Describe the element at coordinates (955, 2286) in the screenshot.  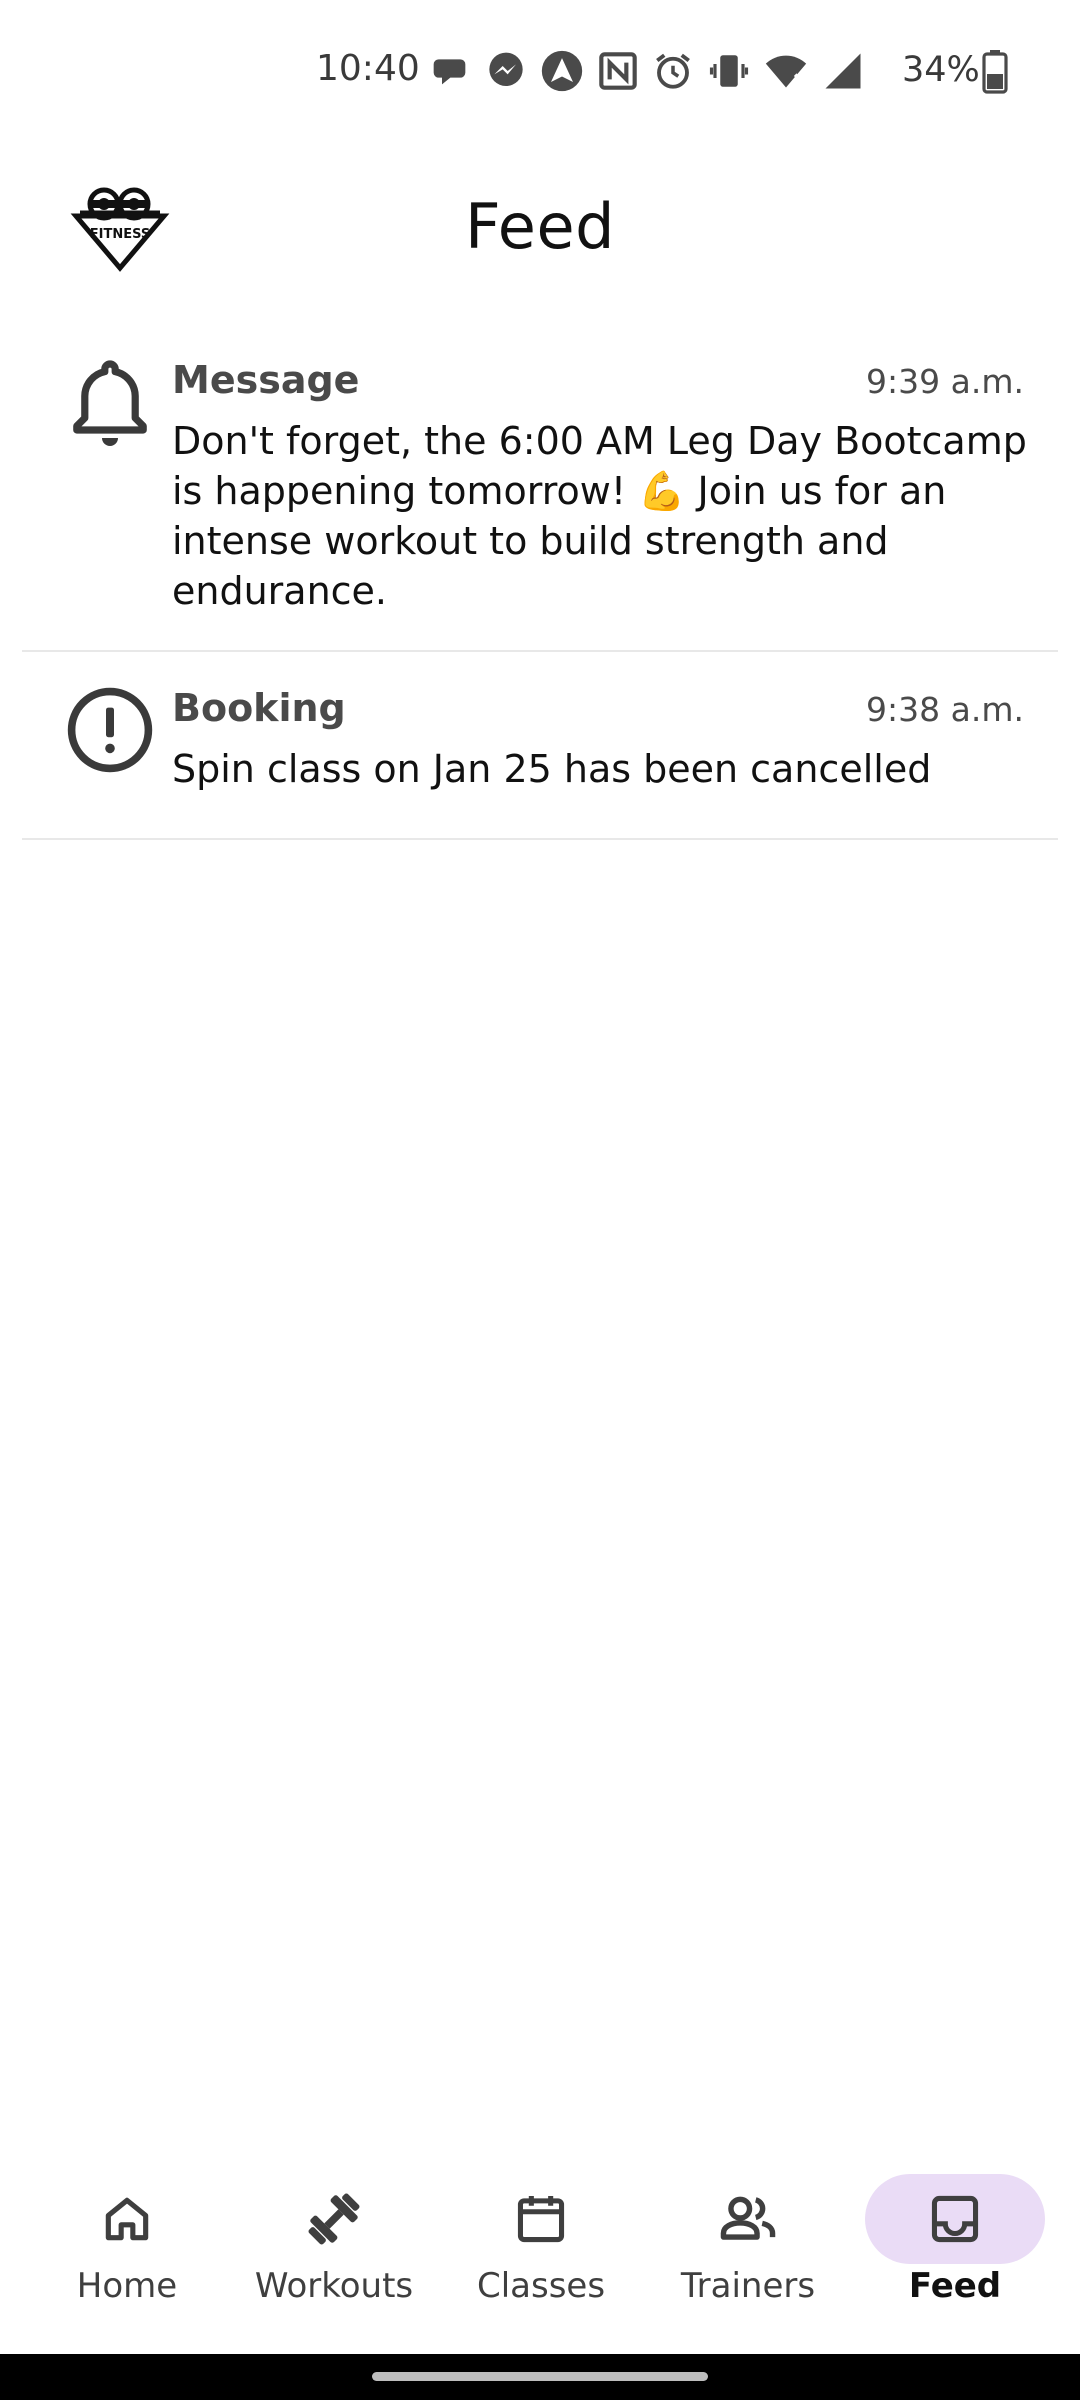
I see `nav-label: Feed` at that location.